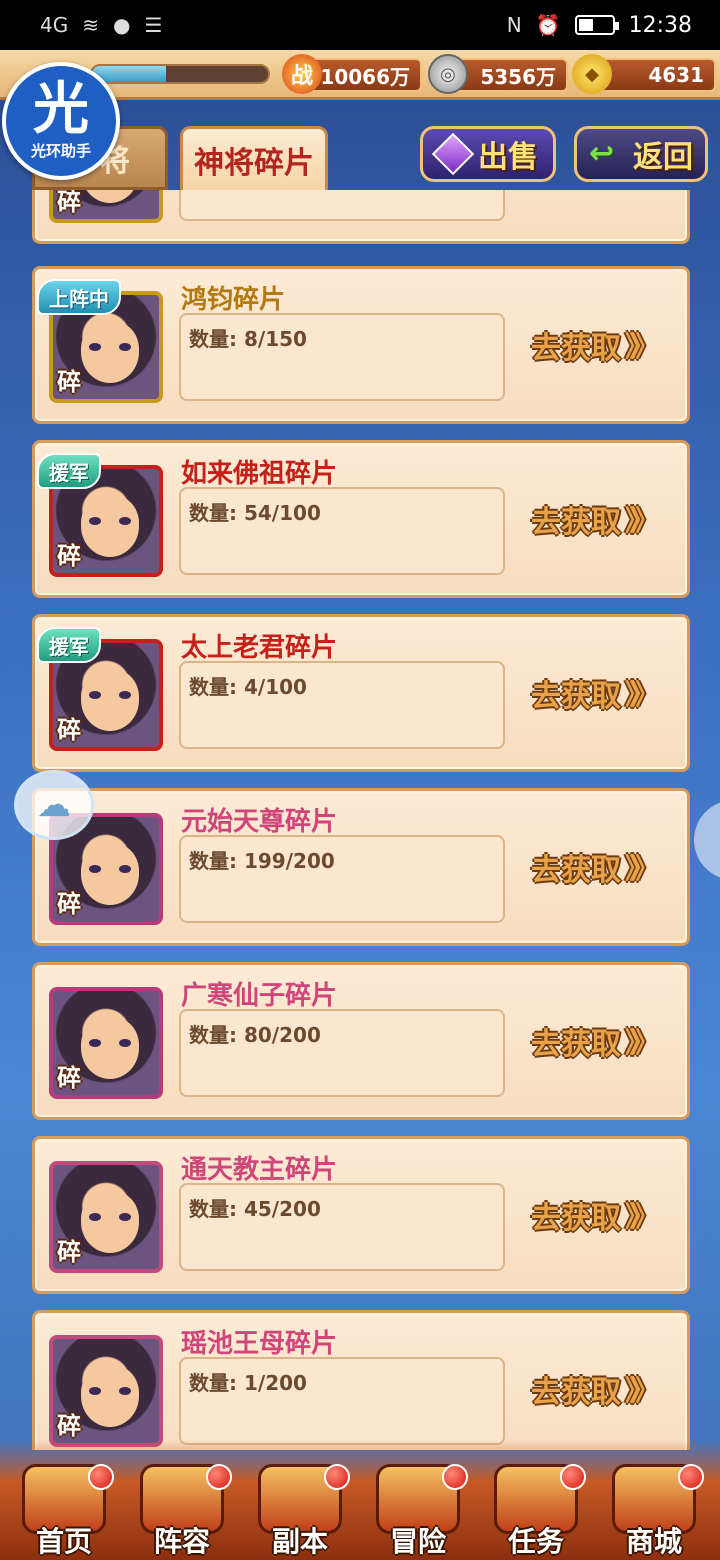 The image size is (720, 1560). Describe the element at coordinates (275, 339) in the screenshot. I see `count-value: 8/150` at that location.